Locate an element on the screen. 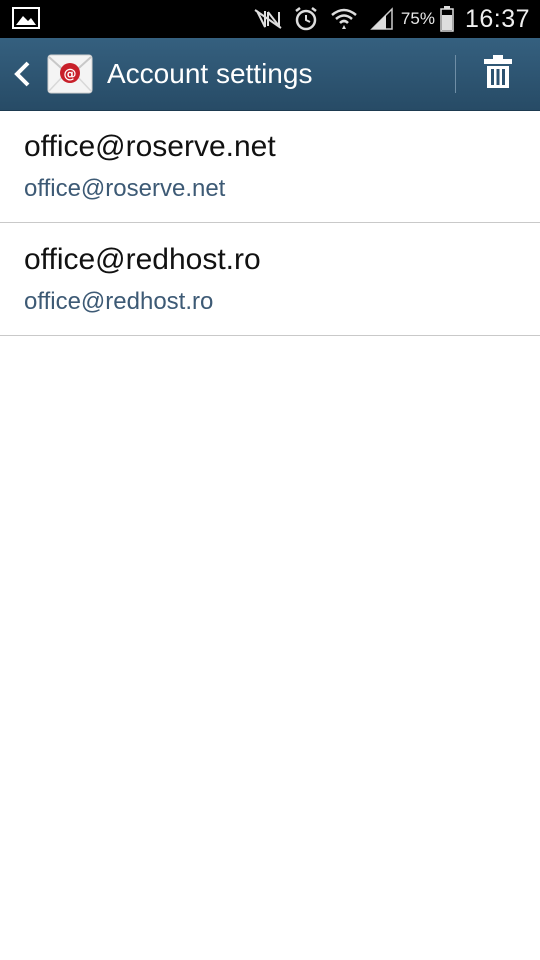 This screenshot has height=960, width=540. account-name: office@roserve.net is located at coordinates (150, 146).